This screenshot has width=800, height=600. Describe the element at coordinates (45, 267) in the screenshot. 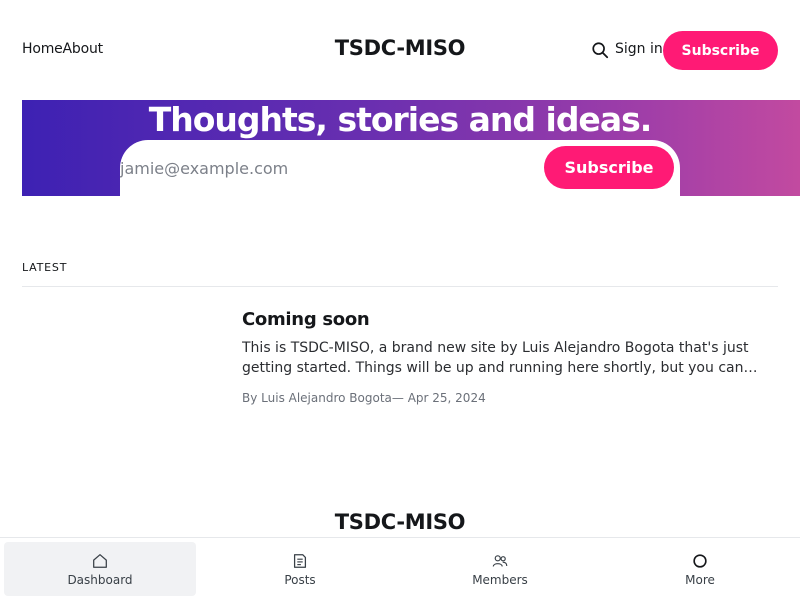

I see `latest-heading: LATEST` at that location.